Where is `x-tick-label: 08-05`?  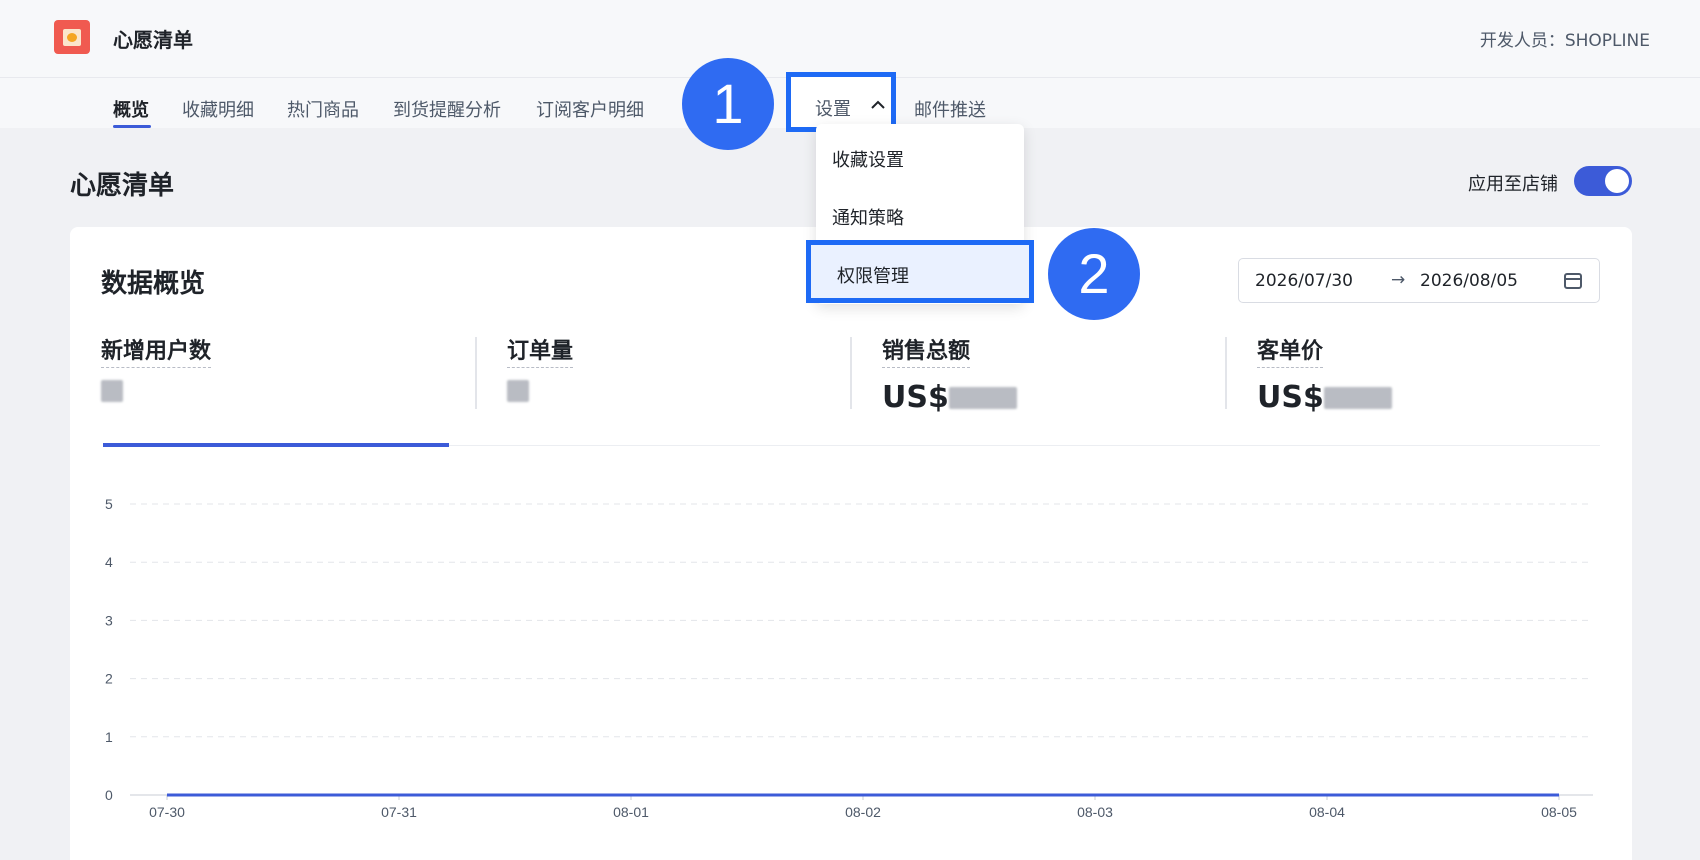
x-tick-label: 08-05 is located at coordinates (1559, 812).